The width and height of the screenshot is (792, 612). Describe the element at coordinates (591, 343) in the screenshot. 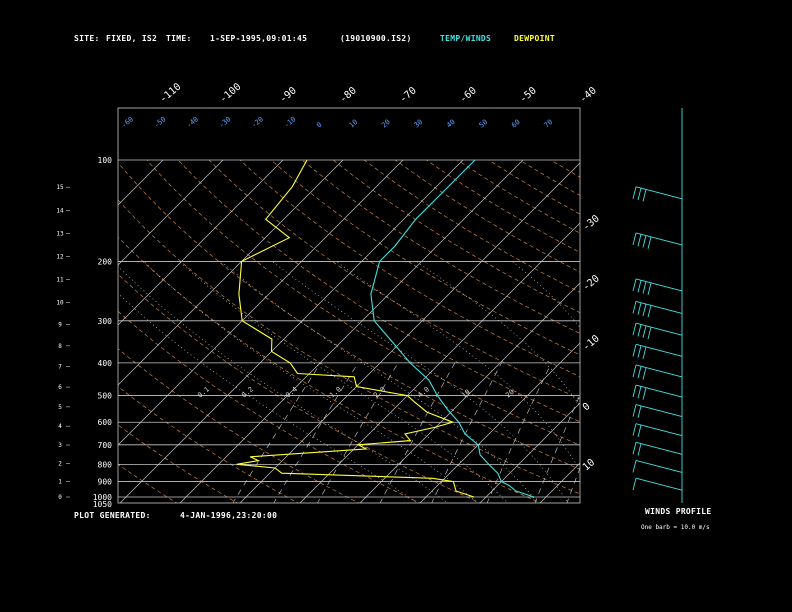

I see `right-temperature-label: -10` at that location.